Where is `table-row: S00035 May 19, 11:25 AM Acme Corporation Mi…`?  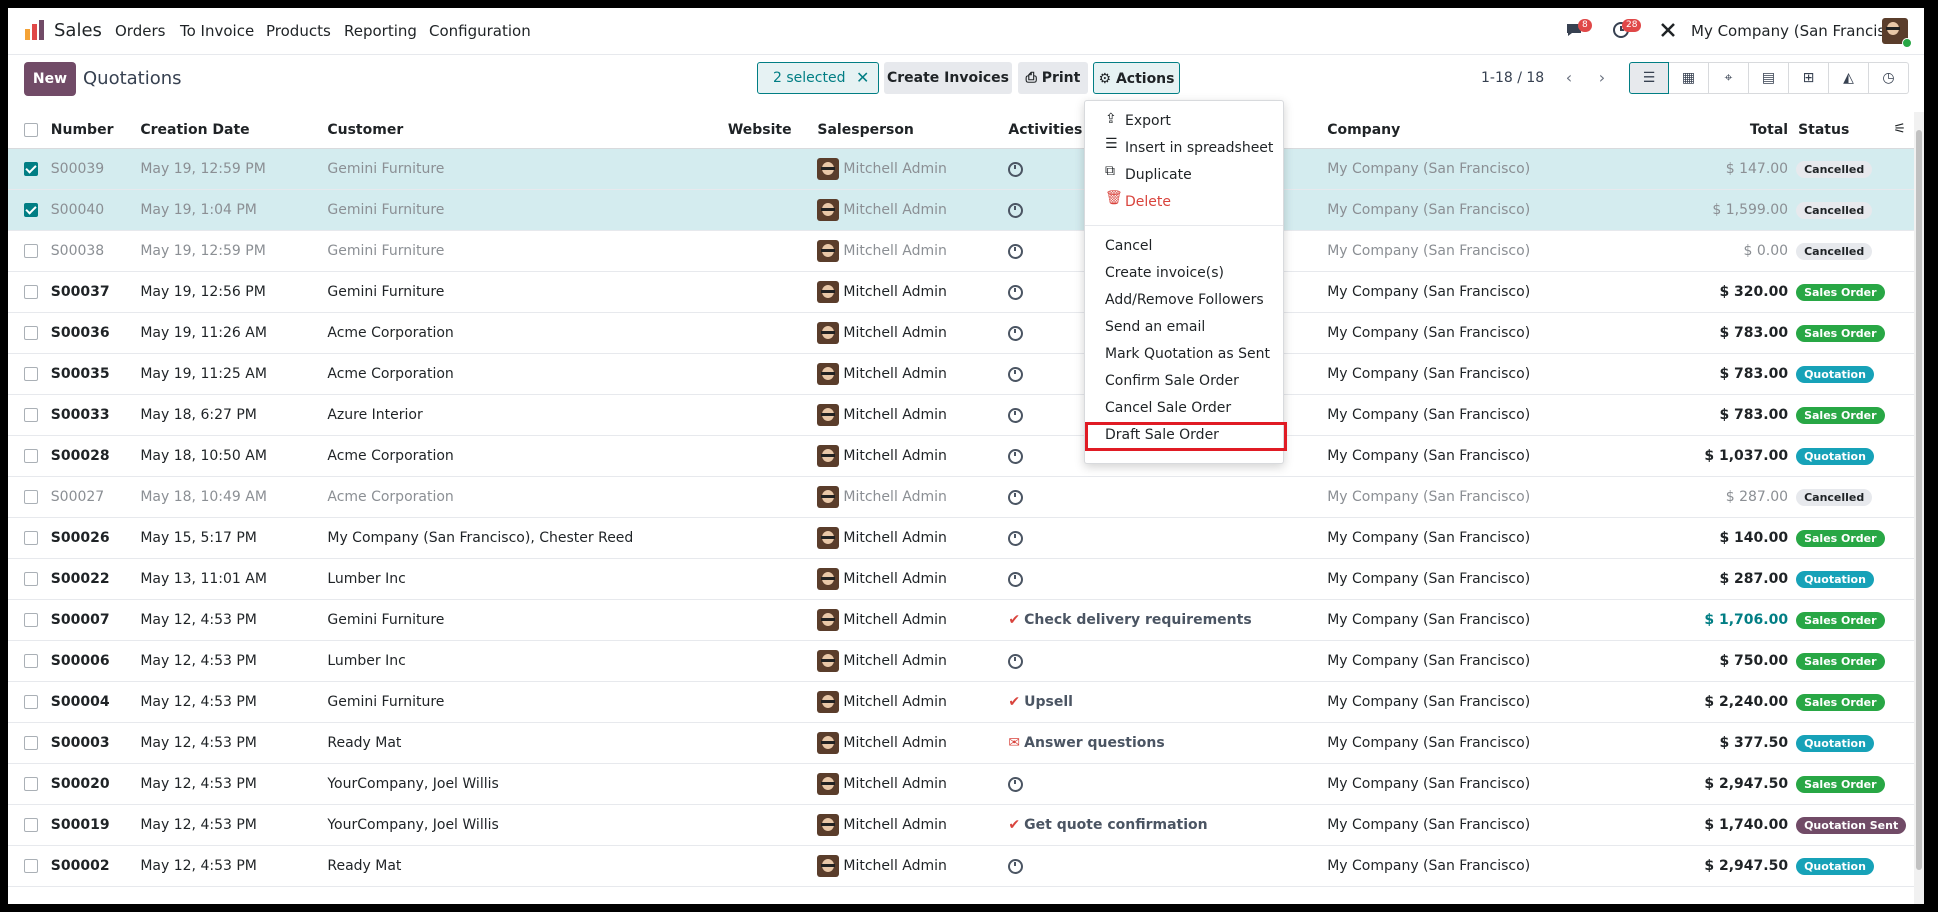 table-row: S00035 May 19, 11:25 AM Acme Corporation Mi… is located at coordinates (961, 374).